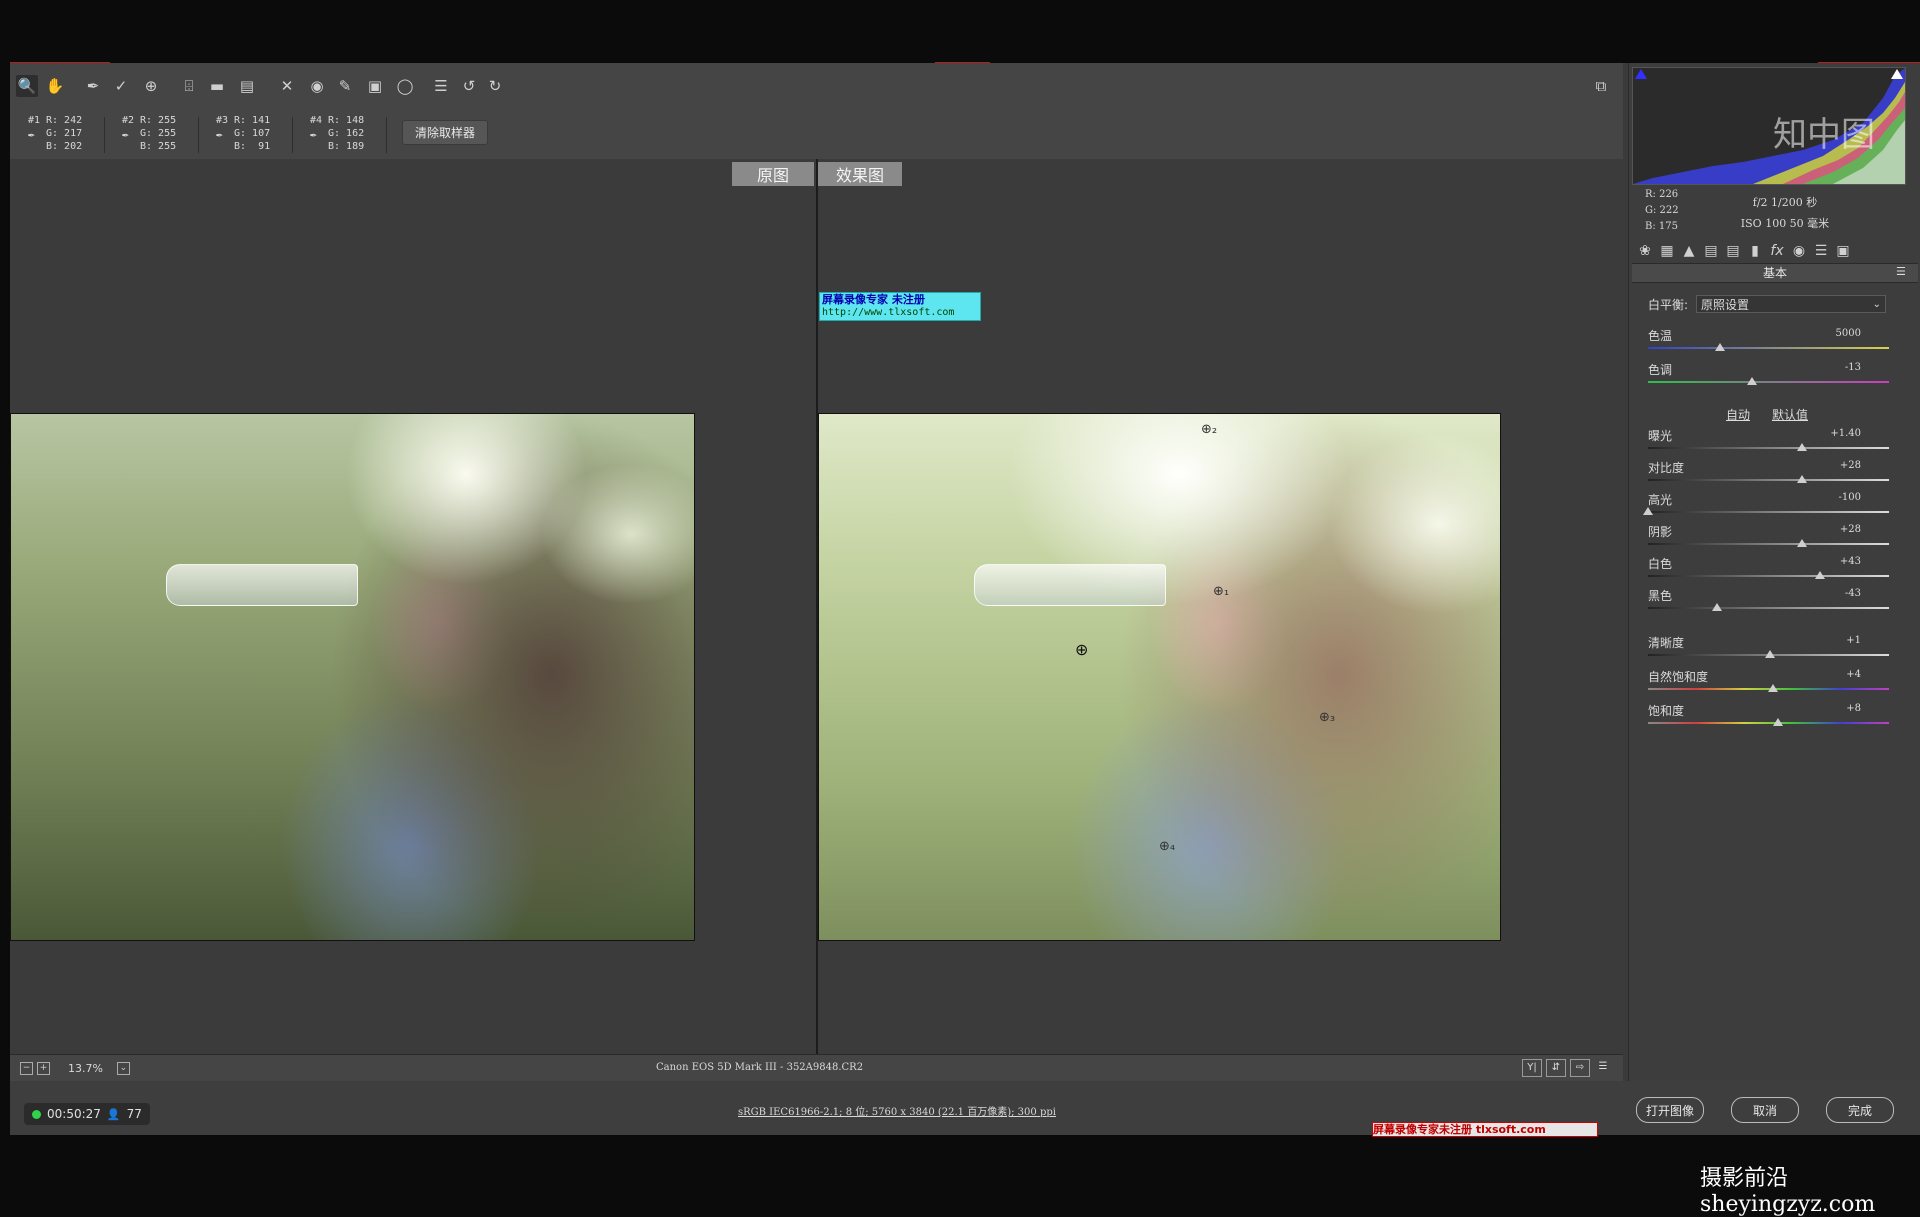 This screenshot has width=1920, height=1217. I want to click on hand-icon: ✋, so click(55, 86).